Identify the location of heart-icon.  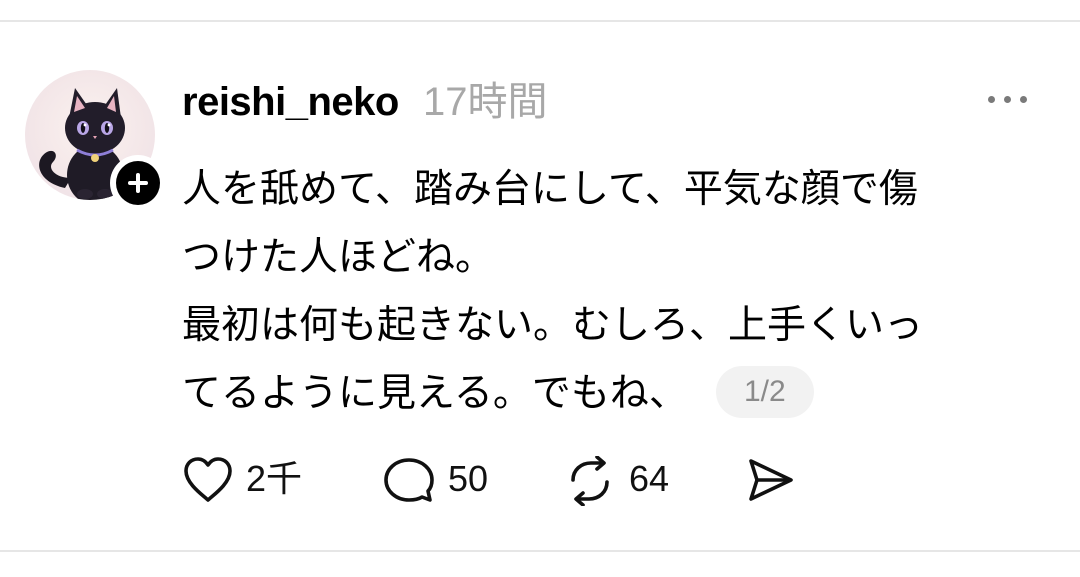
(208, 479).